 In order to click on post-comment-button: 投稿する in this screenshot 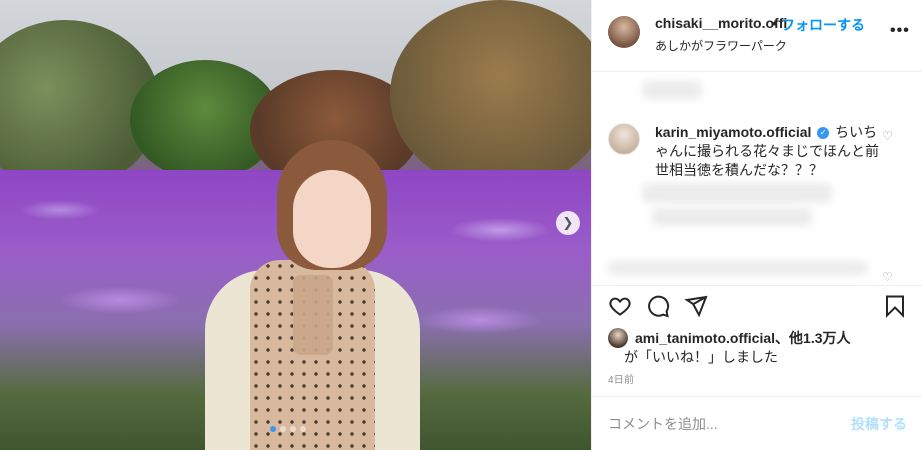, I will do `click(879, 424)`.